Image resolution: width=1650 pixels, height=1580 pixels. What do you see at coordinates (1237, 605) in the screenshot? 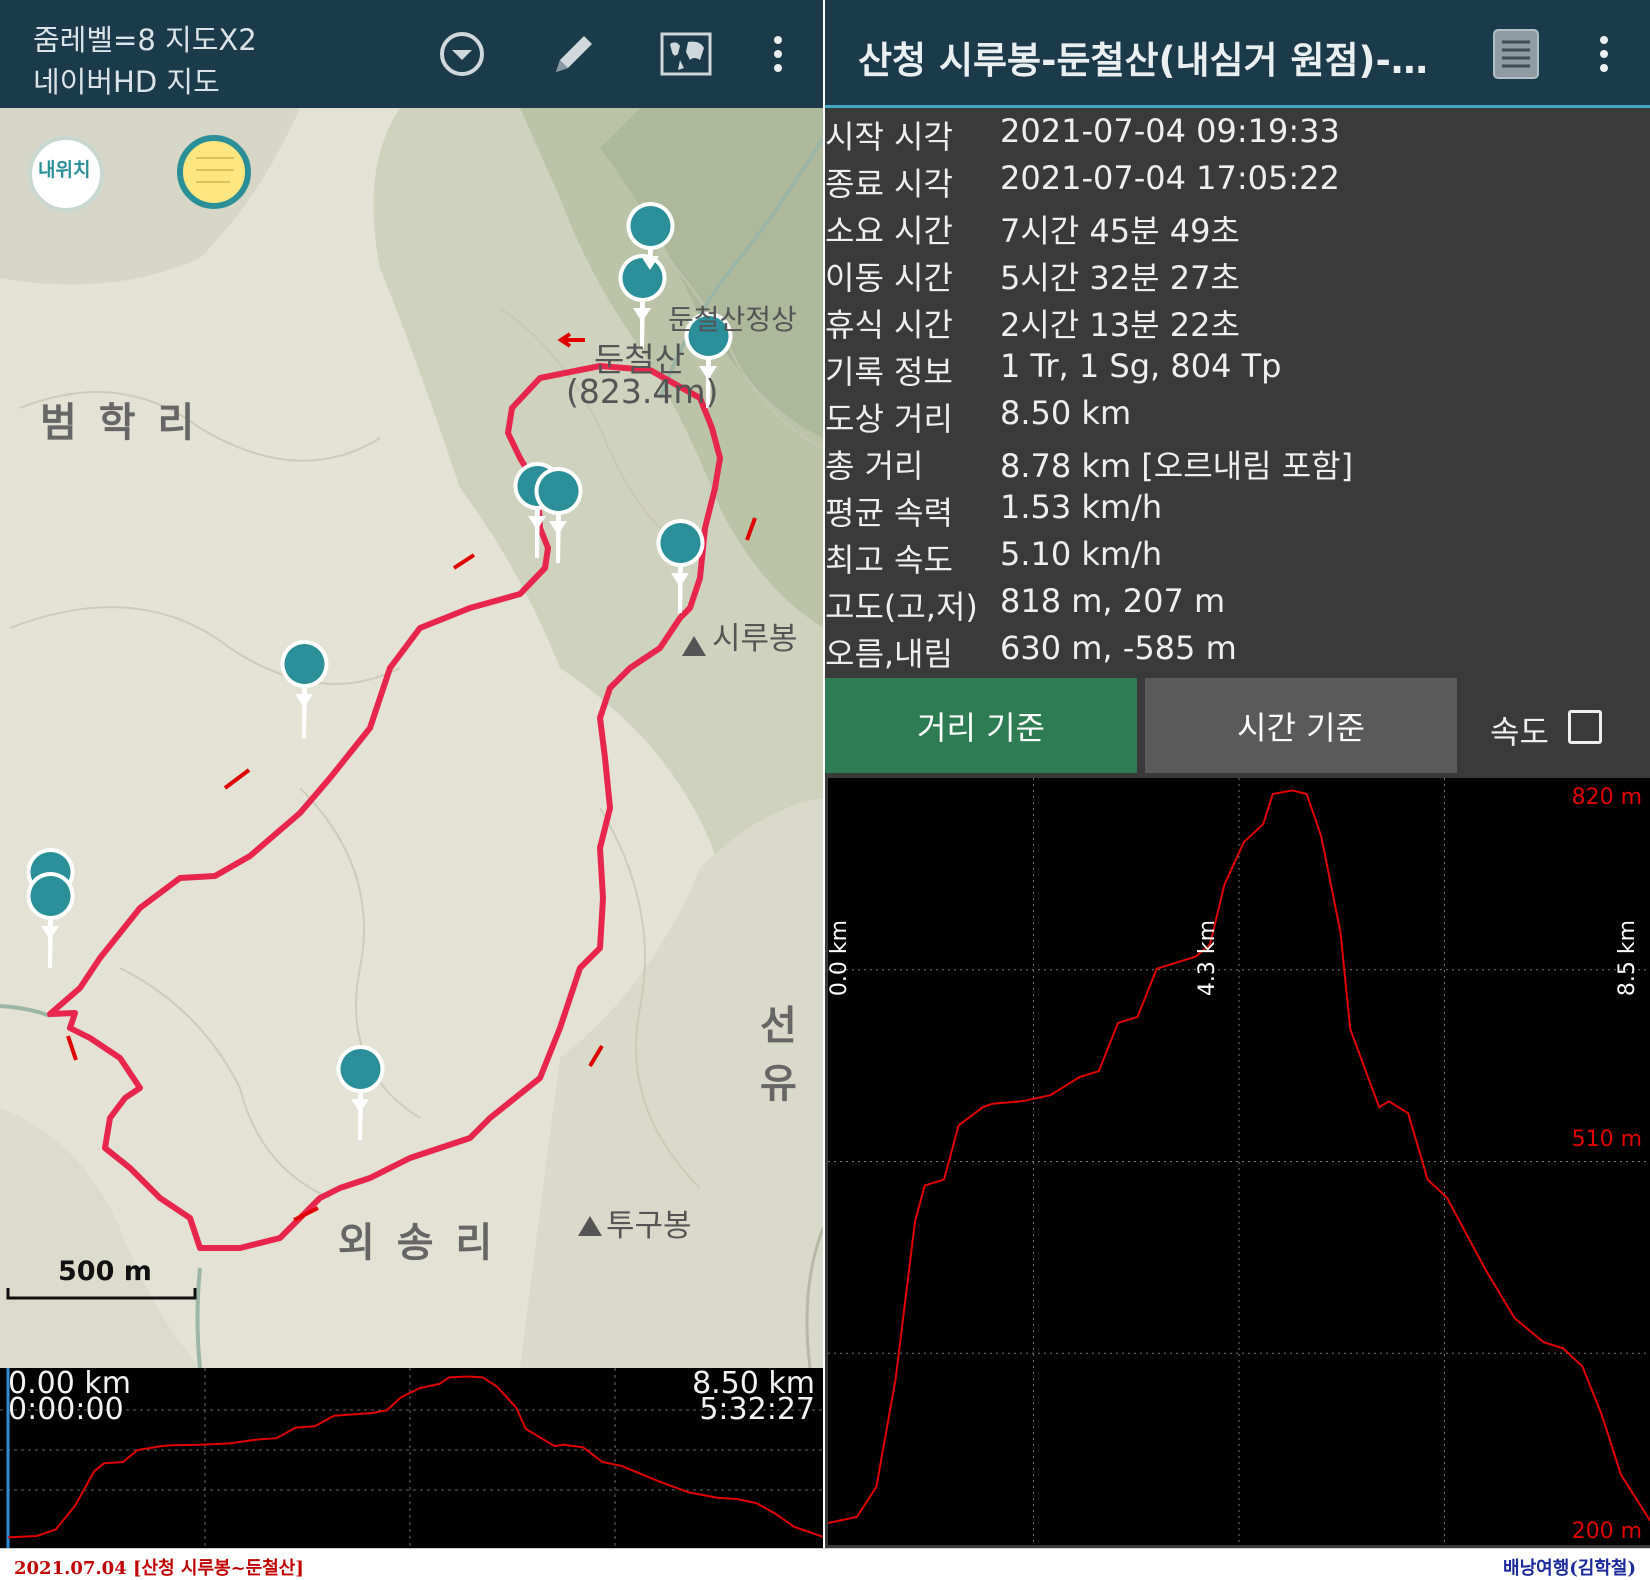
I see `stat-row: 고도(고,저) 818 m, 207 m` at bounding box center [1237, 605].